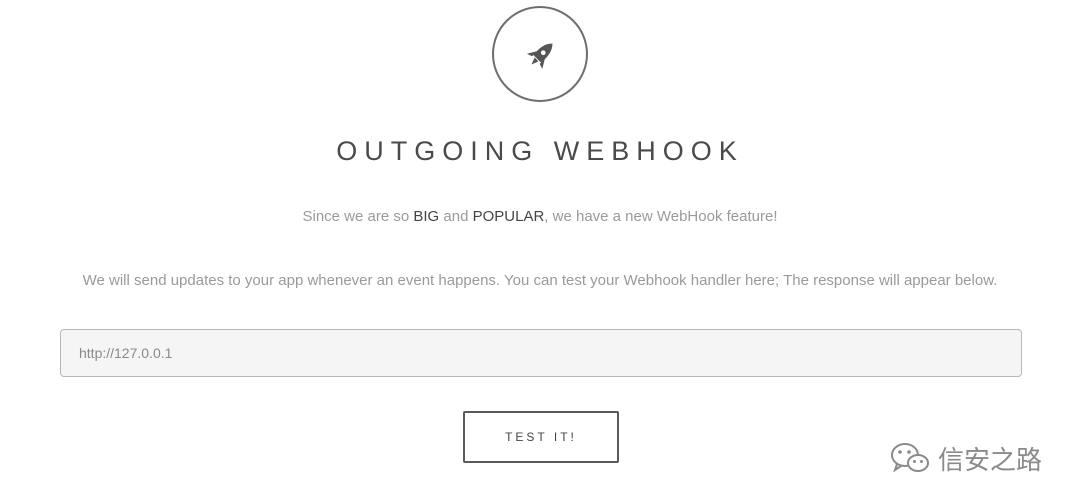 Image resolution: width=1080 pixels, height=504 pixels. I want to click on intro-text-start: Since we are so, so click(358, 216).